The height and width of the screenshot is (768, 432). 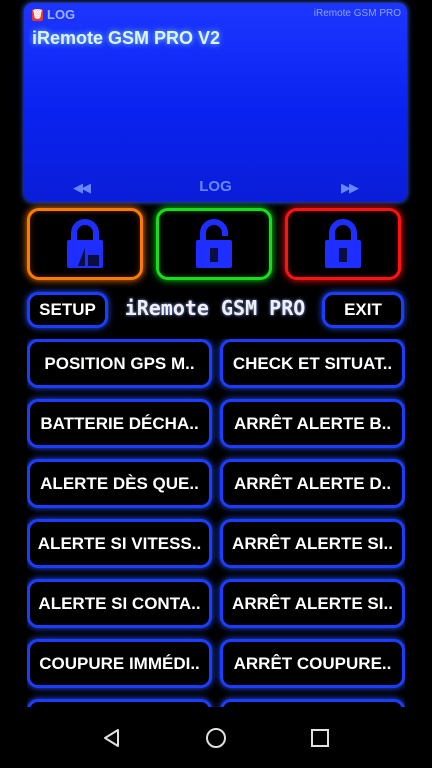 I want to click on partial-lock-icon, so click(x=85, y=243).